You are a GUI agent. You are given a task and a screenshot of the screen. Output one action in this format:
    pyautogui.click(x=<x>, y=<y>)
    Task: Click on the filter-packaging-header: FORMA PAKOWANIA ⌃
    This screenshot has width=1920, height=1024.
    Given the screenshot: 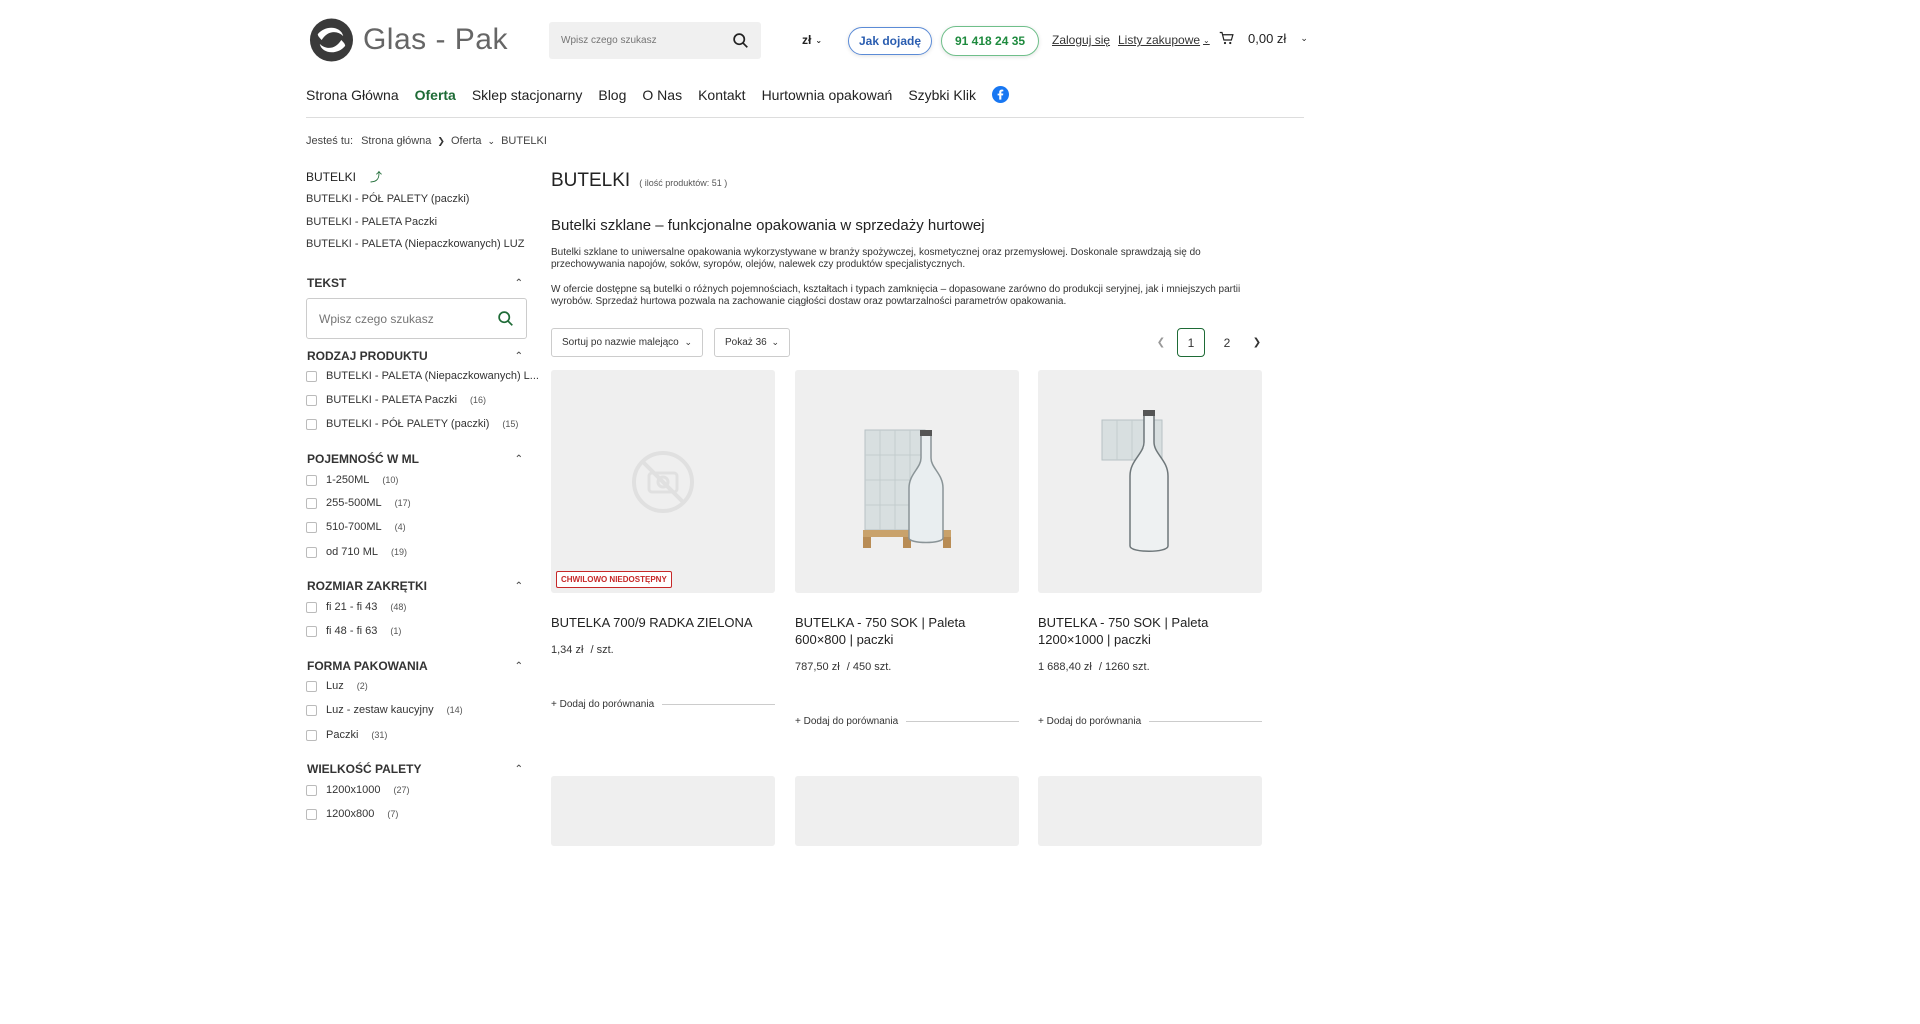 What is the action you would take?
    pyautogui.click(x=415, y=666)
    